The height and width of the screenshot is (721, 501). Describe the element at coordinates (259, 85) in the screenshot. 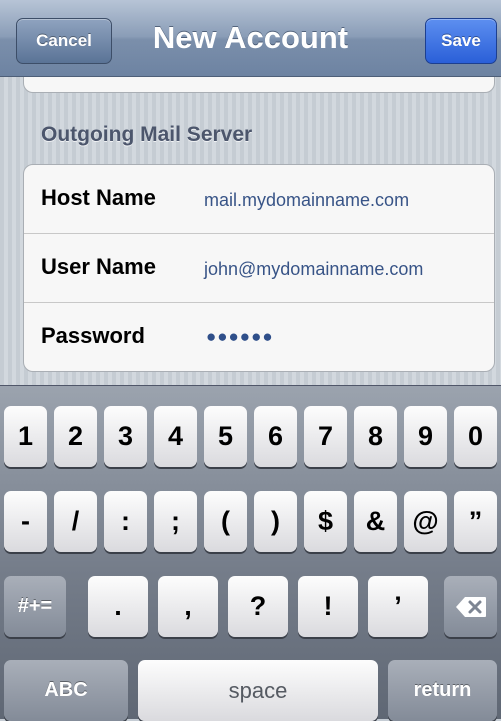

I see `previous-group-bottom` at that location.